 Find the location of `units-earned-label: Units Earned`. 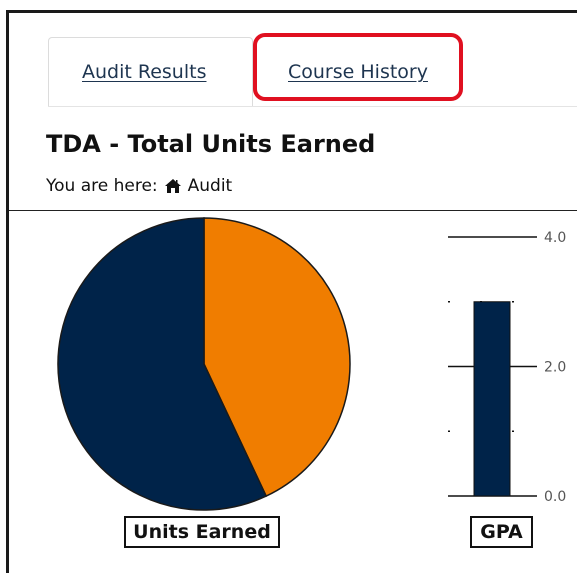

units-earned-label: Units Earned is located at coordinates (202, 532).